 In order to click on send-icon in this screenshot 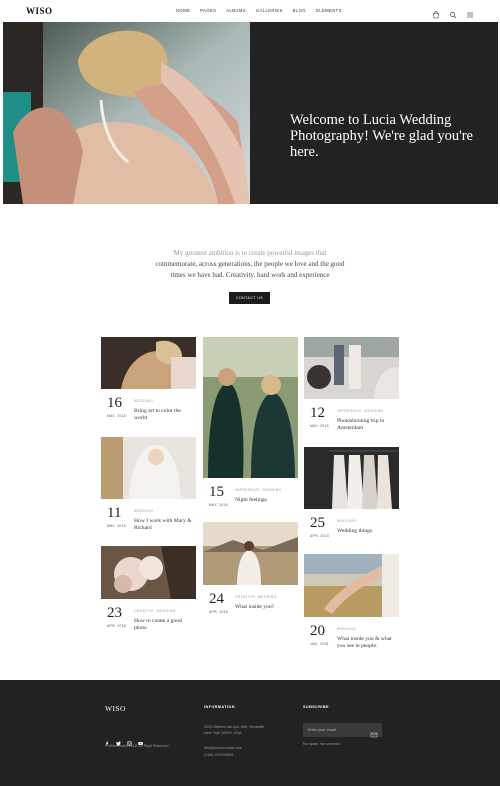, I will do `click(374, 732)`.